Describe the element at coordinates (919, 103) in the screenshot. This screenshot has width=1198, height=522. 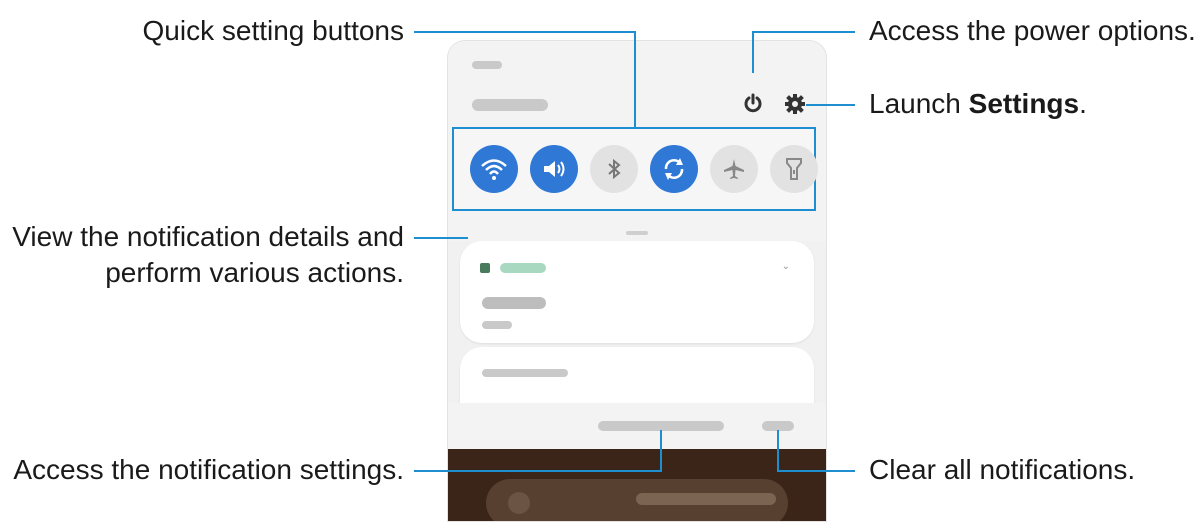
I see `callout-launch-prefix: Launch` at that location.